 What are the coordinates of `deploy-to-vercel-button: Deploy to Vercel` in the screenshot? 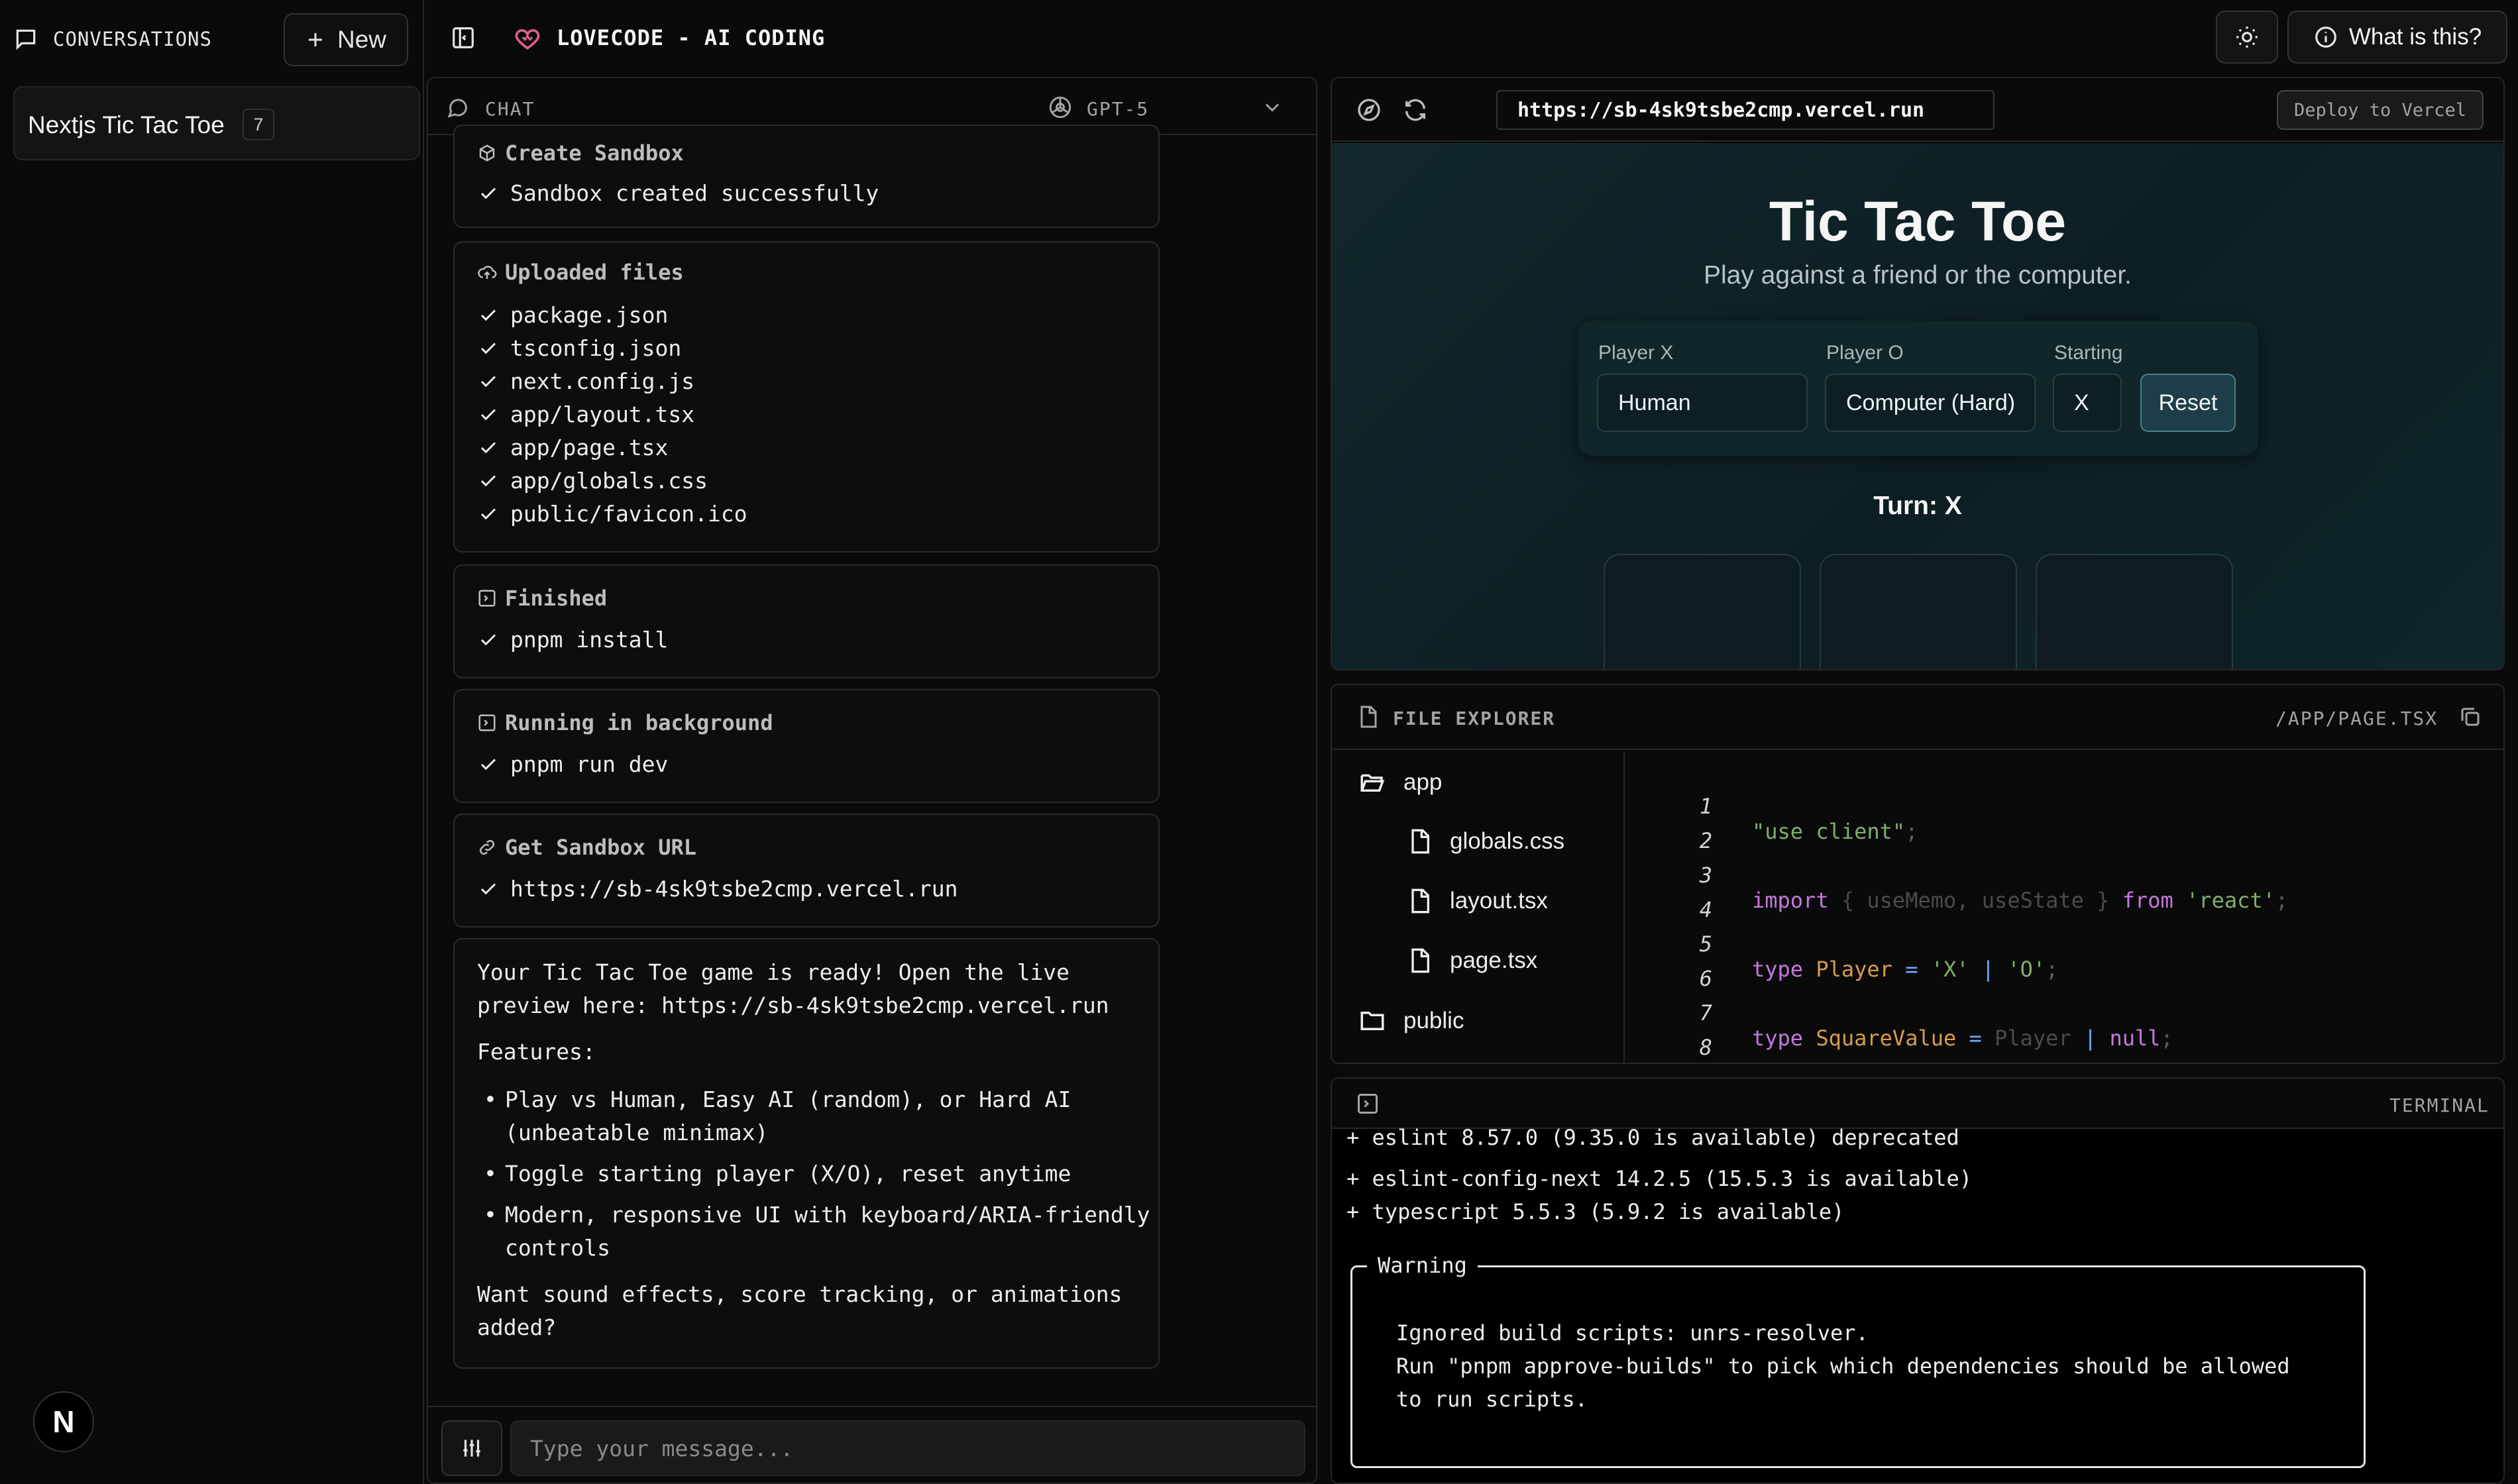 It's located at (2381, 110).